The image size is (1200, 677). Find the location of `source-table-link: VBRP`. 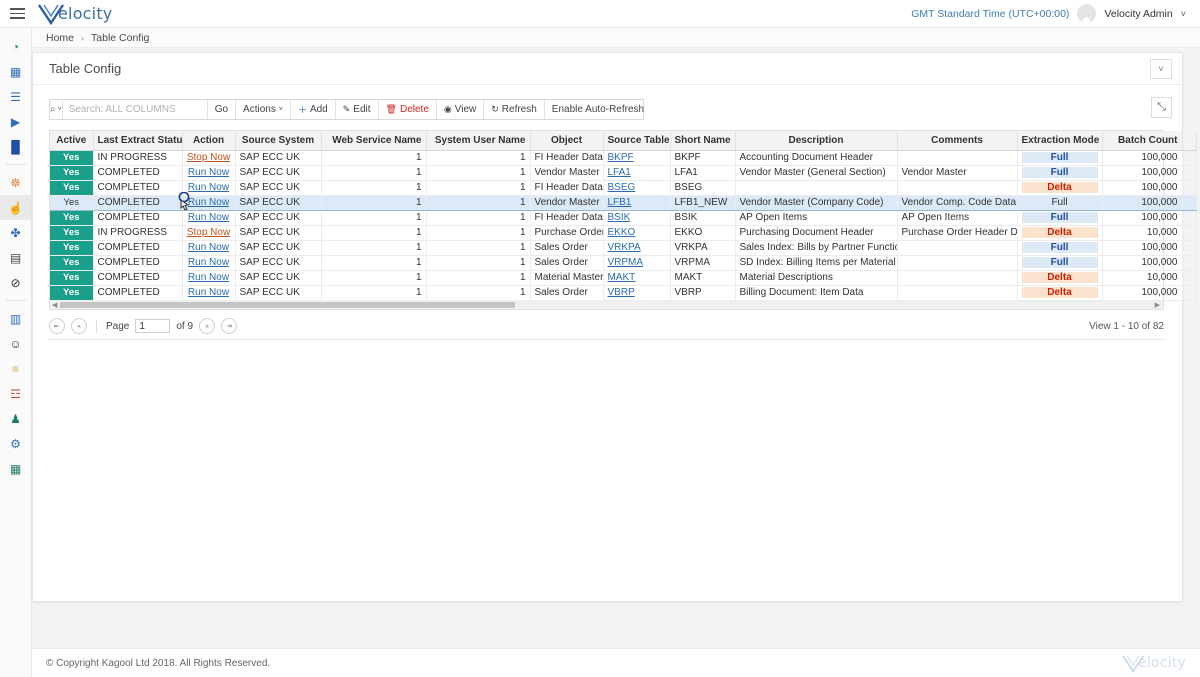

source-table-link: VBRP is located at coordinates (621, 292).